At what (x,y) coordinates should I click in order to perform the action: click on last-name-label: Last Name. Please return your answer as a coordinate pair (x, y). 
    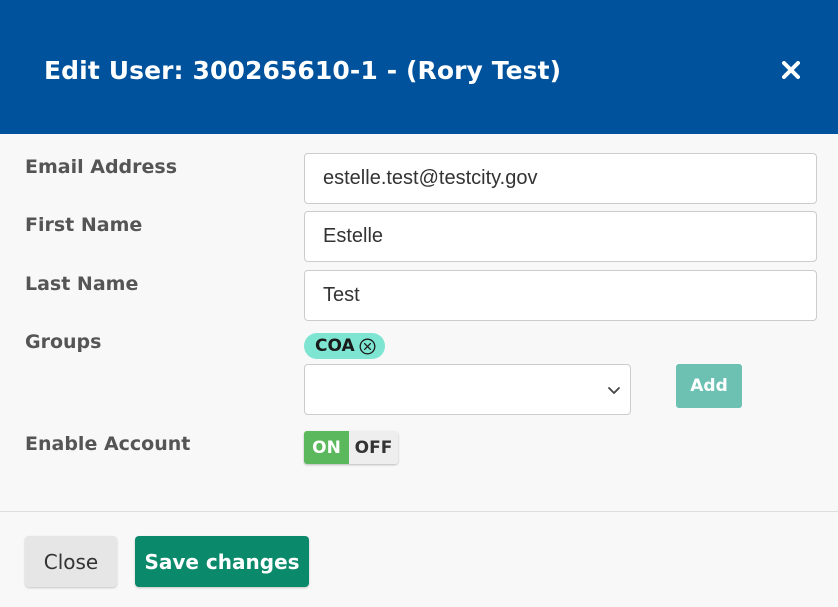
    Looking at the image, I should click on (82, 284).